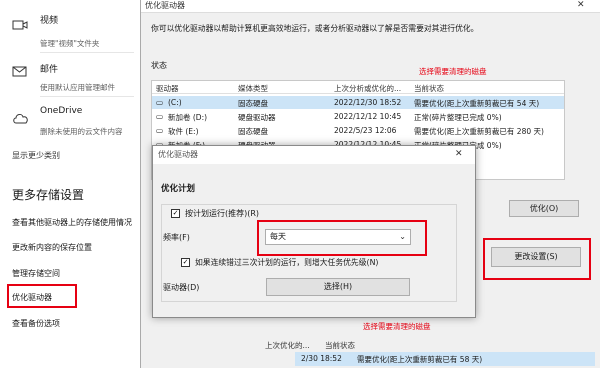 This screenshot has width=600, height=368. Describe the element at coordinates (368, 102) in the screenshot. I see `cell-last: 2022/12/30 18:52` at that location.